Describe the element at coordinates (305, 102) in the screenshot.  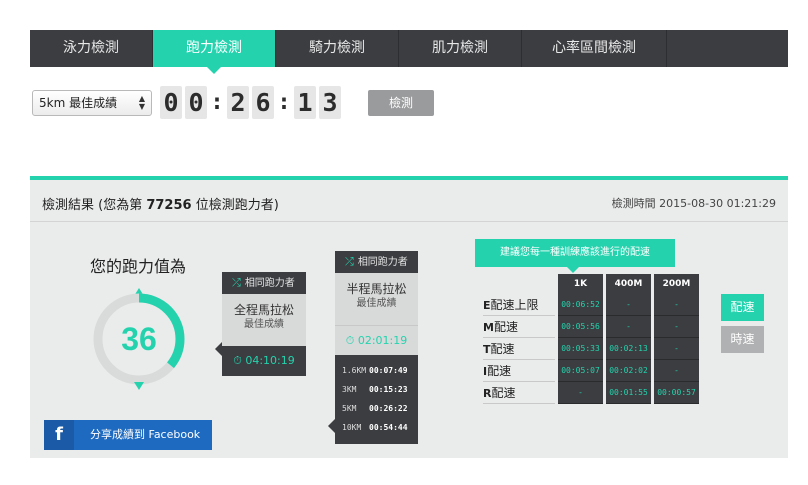
I see `second-digit-1: 1` at that location.